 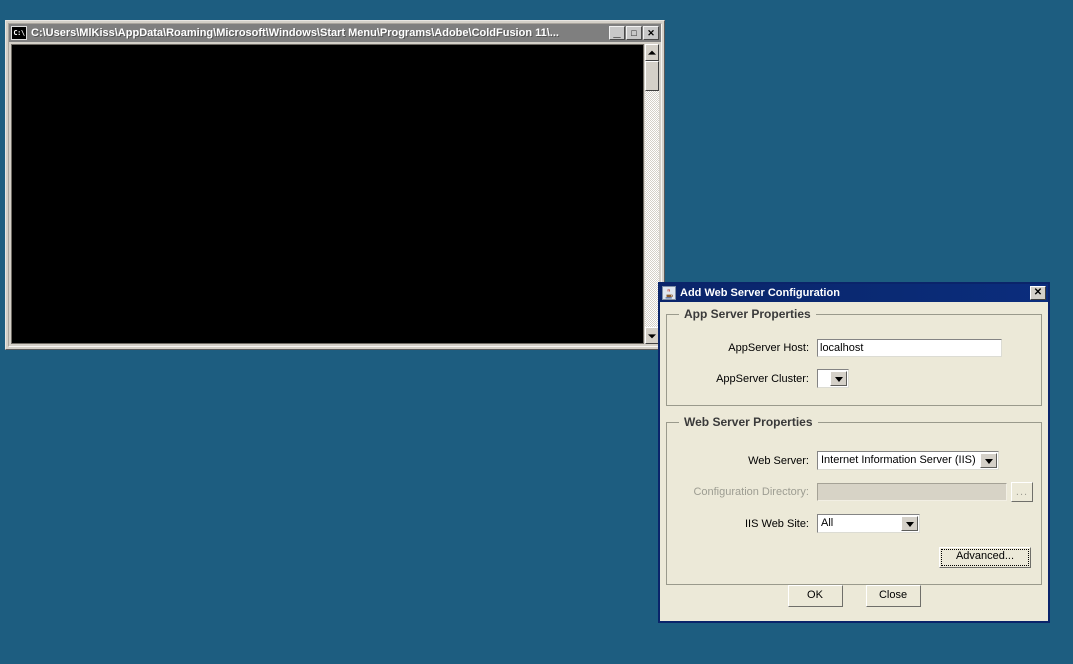 What do you see at coordinates (747, 314) in the screenshot?
I see `app-server-properties-title: App Server Properties` at bounding box center [747, 314].